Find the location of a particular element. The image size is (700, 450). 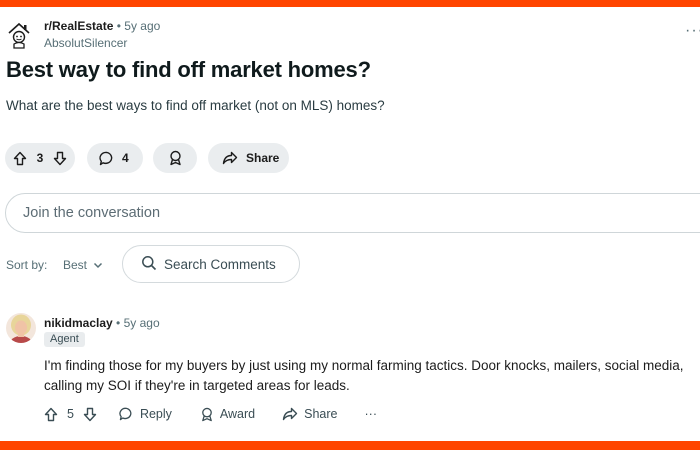

comment-vote-count: 5 is located at coordinates (70, 414).